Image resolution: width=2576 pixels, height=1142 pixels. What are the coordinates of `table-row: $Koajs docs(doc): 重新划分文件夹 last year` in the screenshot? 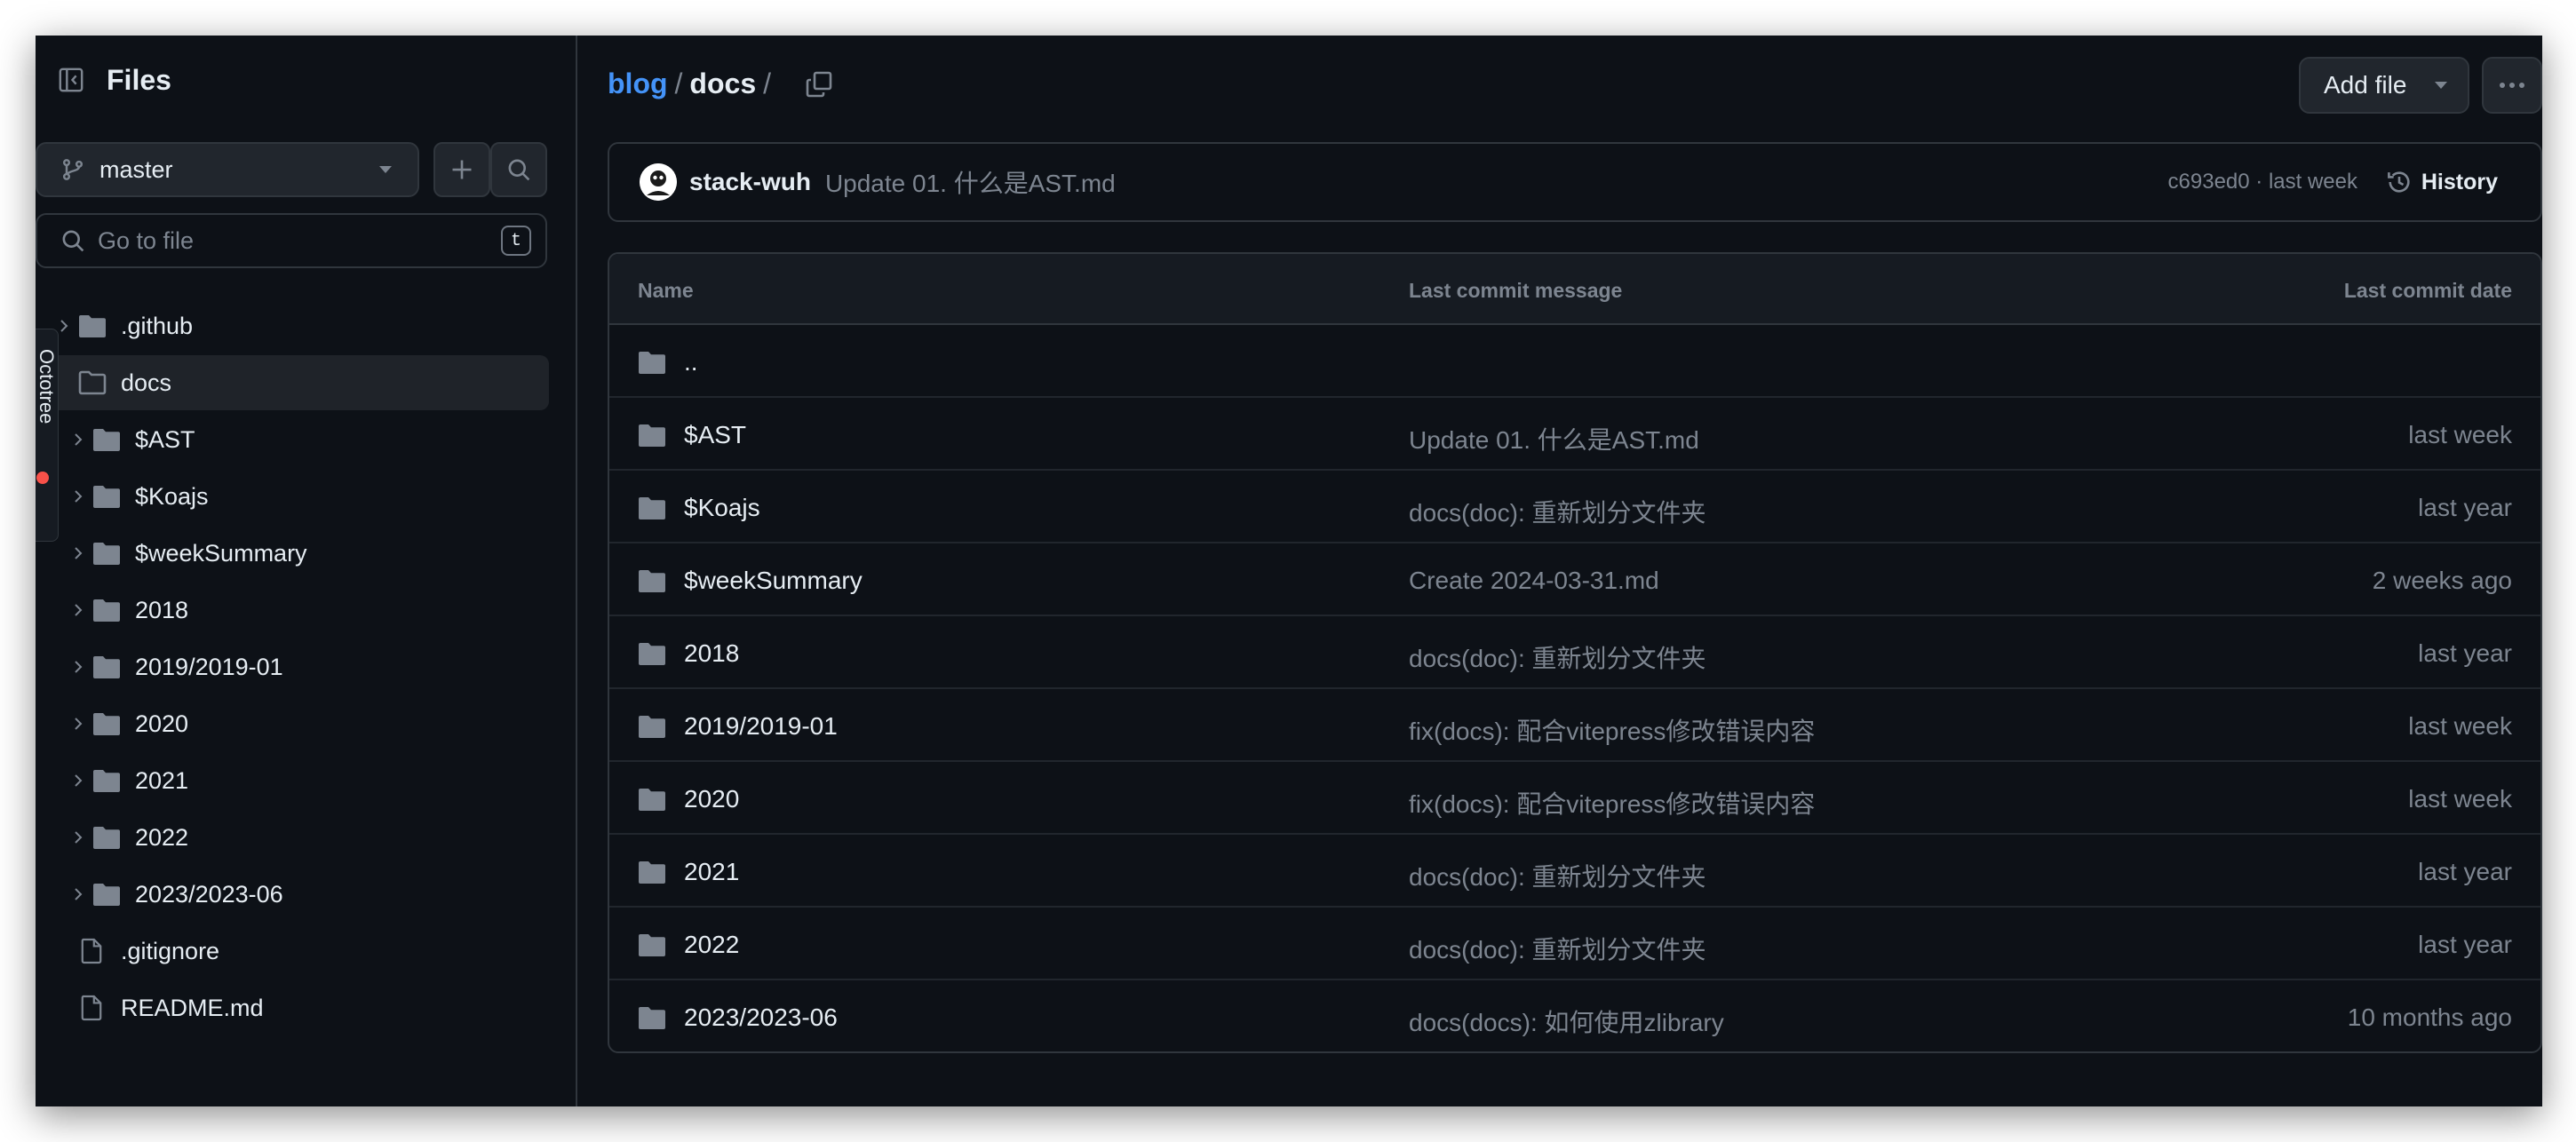 It's located at (1574, 507).